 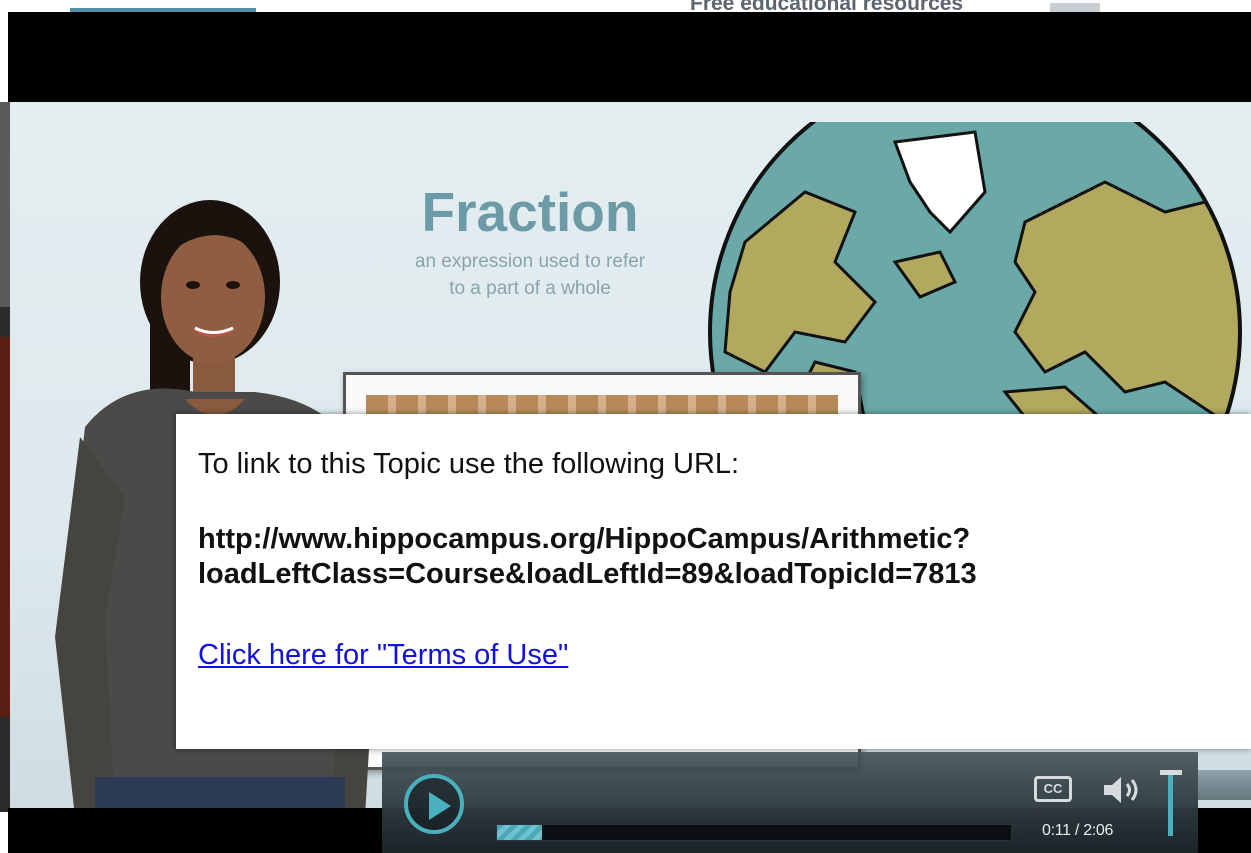 I want to click on volume-level, so click(x=1170, y=805).